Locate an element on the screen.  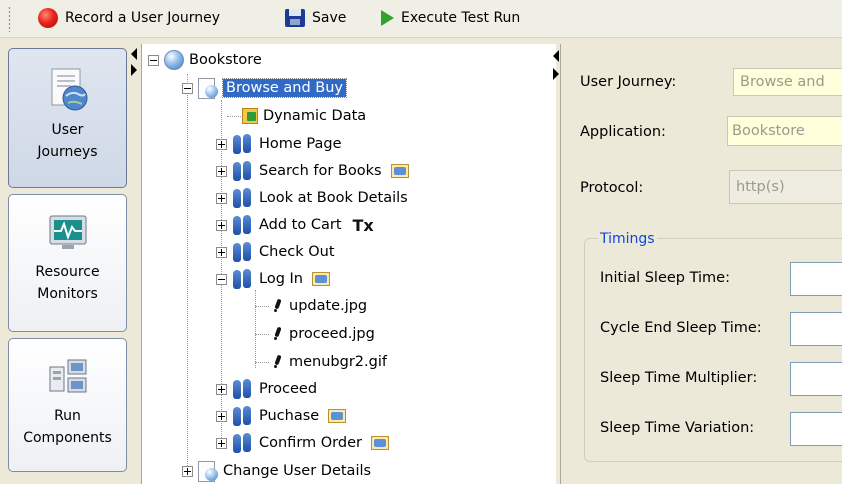
tree-node-resource: update.jpg is located at coordinates (319, 306).